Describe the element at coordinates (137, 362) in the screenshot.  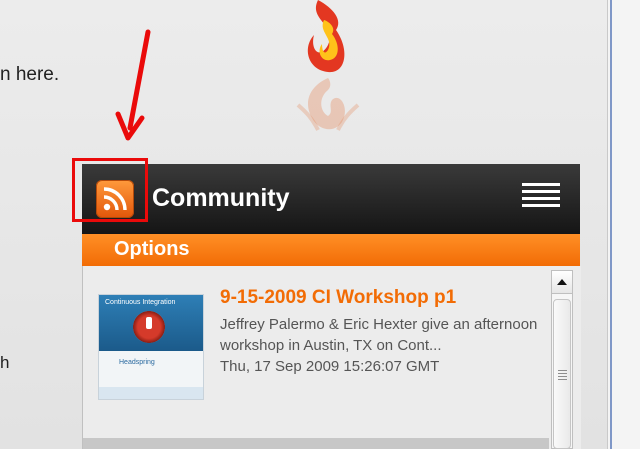
I see `thumbnail-subtitle: Headspring` at that location.